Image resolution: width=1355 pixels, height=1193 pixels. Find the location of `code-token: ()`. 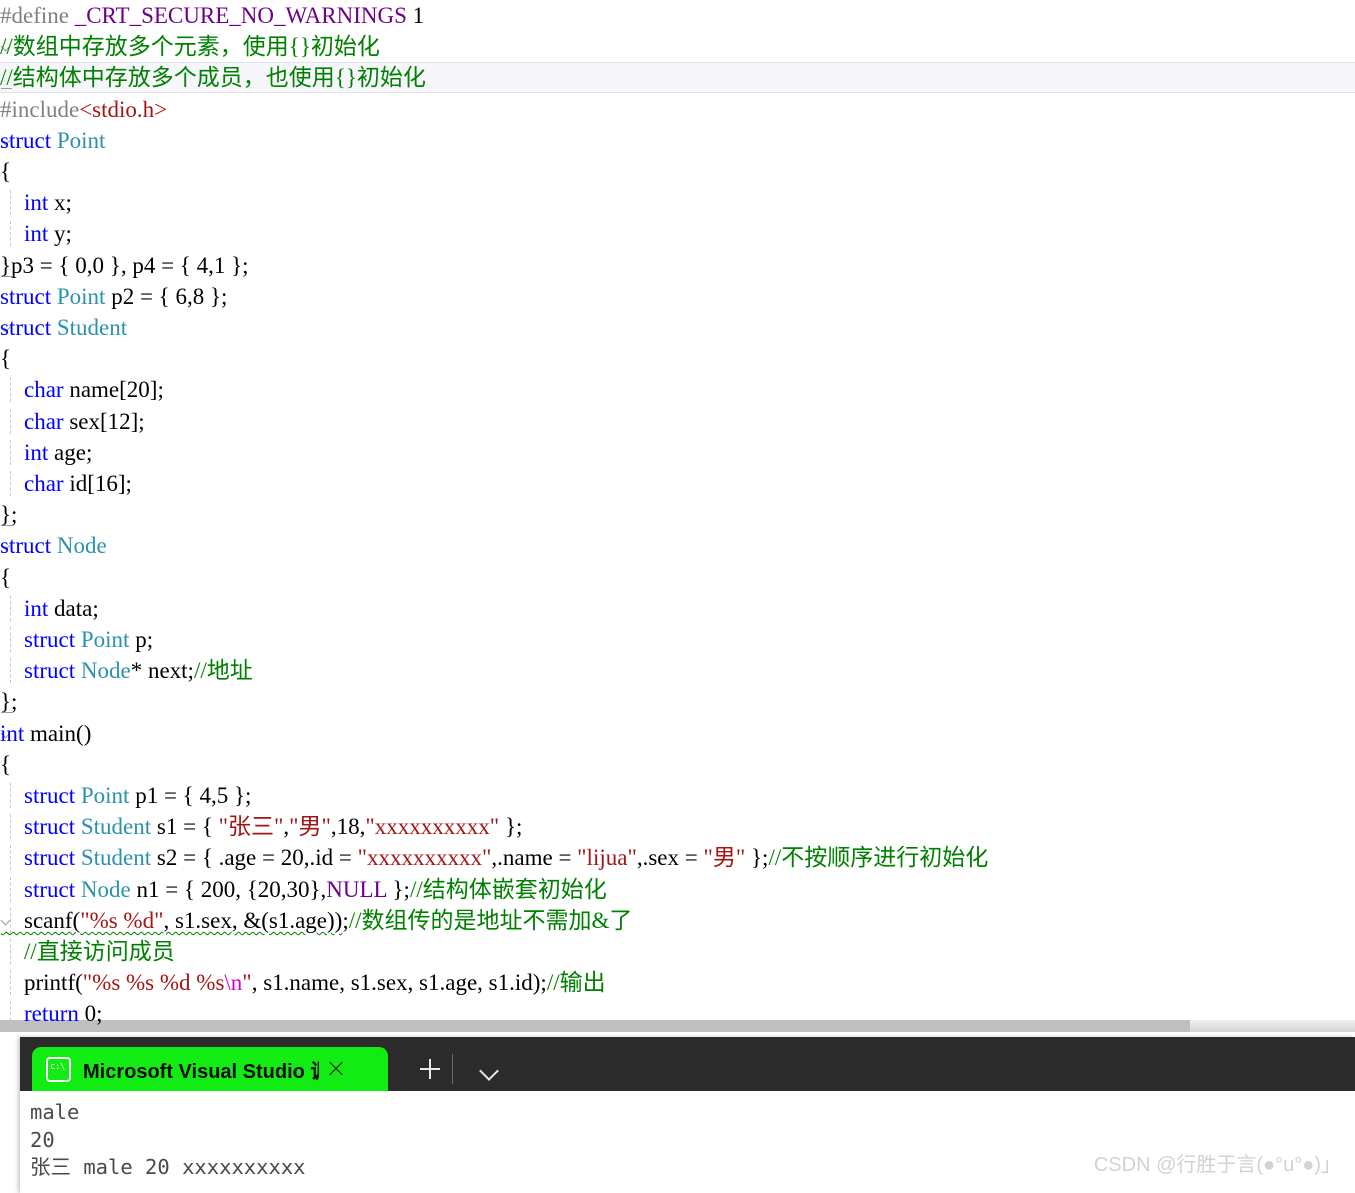

code-token: () is located at coordinates (84, 733).